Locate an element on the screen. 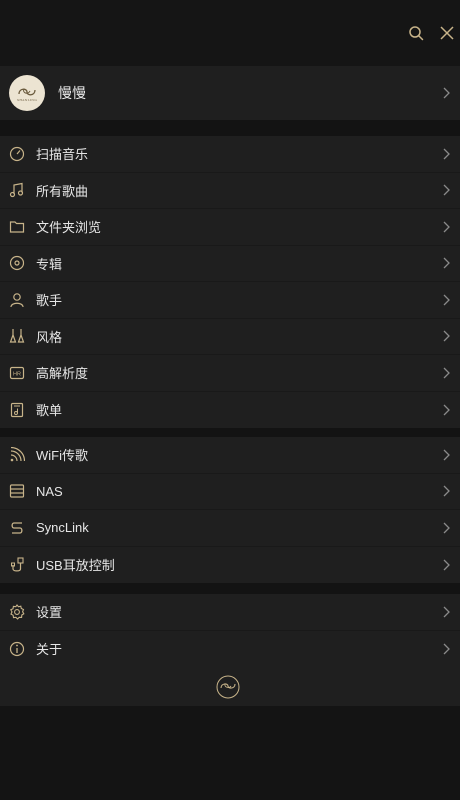 This screenshot has height=800, width=460. menu-item-label: WiFi传歌 is located at coordinates (62, 456).